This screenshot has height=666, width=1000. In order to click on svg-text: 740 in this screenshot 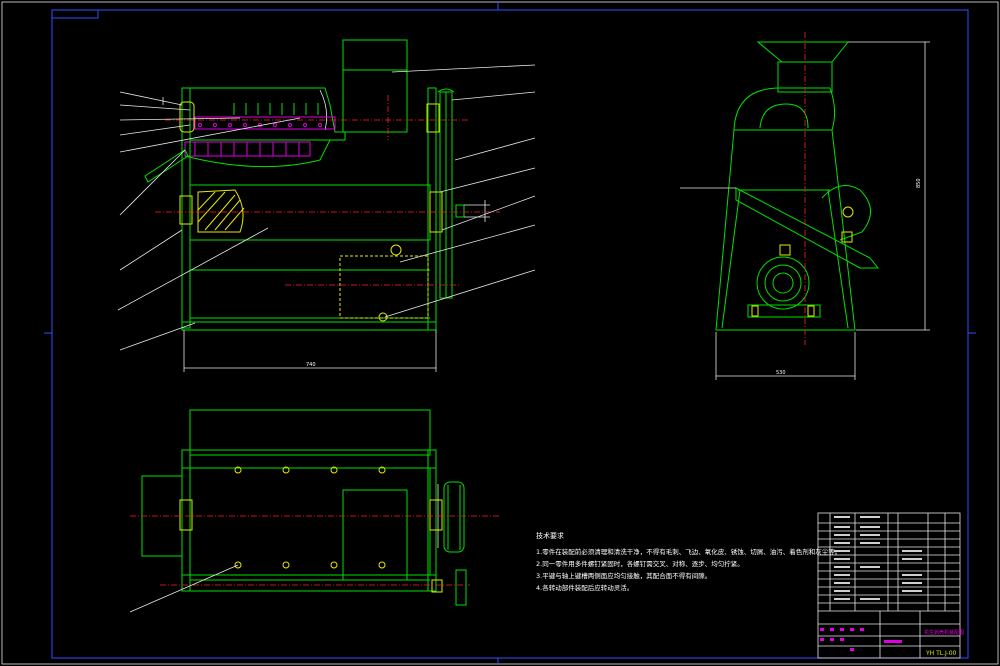, I will do `click(311, 365)`.